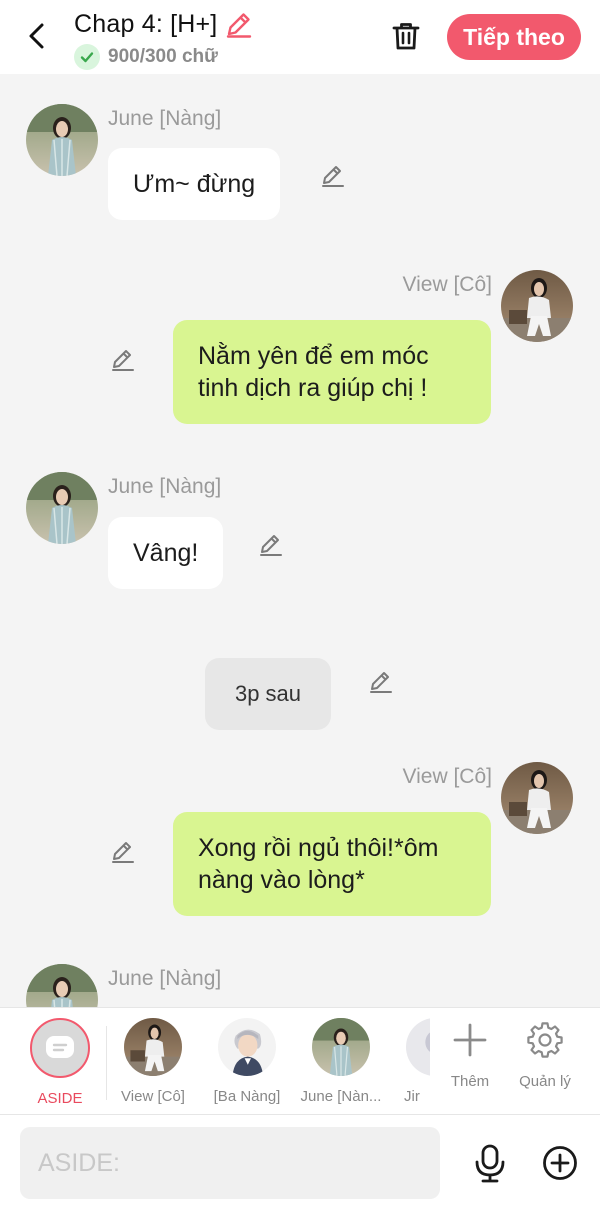 The height and width of the screenshot is (1206, 600). I want to click on character-label: ASIDE, so click(60, 1098).